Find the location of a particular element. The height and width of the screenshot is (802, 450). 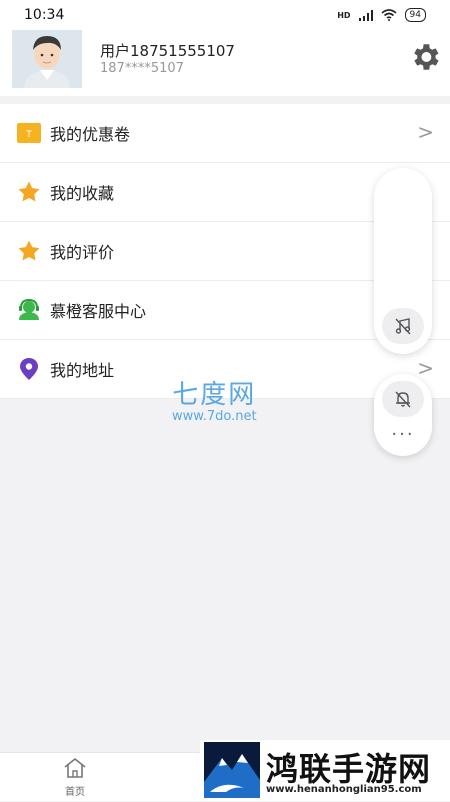

coupon-icon: T is located at coordinates (29, 133).